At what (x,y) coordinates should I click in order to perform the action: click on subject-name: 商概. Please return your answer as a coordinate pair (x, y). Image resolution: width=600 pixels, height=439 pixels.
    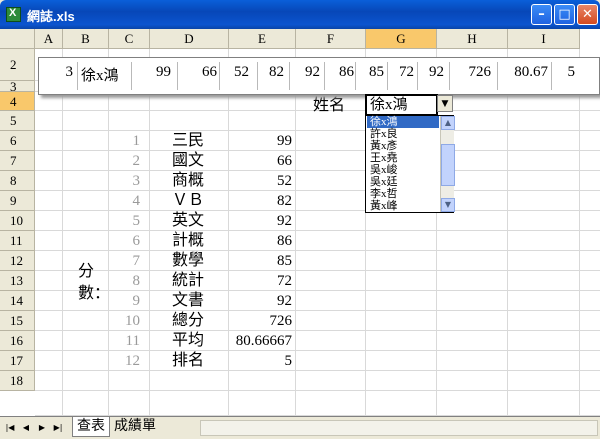
    Looking at the image, I should click on (188, 180).